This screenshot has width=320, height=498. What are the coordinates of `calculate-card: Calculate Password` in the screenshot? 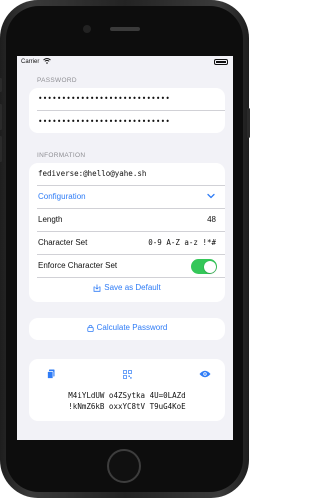 It's located at (127, 329).